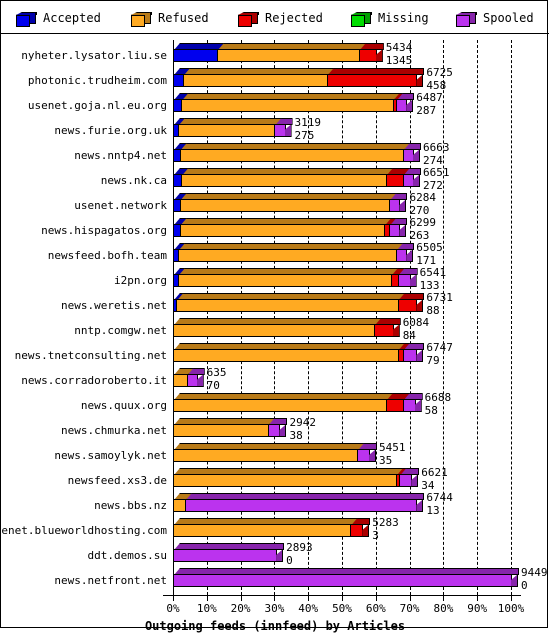  What do you see at coordinates (433, 360) in the screenshot?
I see `bar-value-secondary: 79` at bounding box center [433, 360].